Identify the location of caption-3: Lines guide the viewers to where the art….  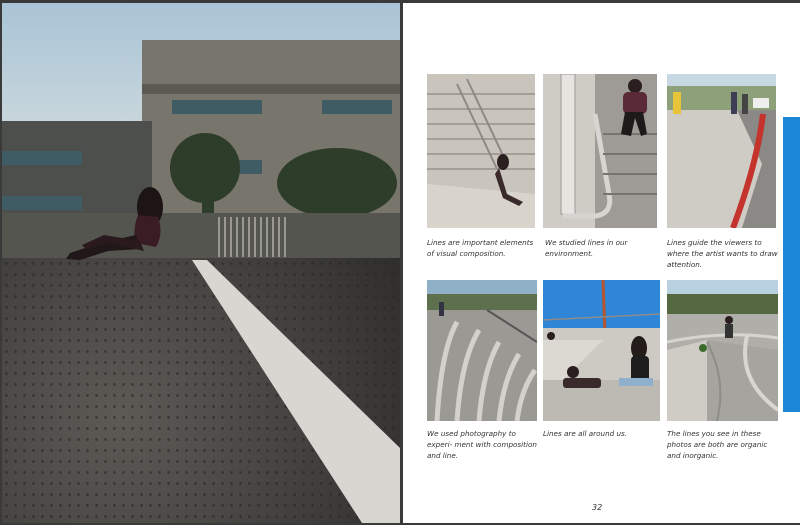
(722, 253).